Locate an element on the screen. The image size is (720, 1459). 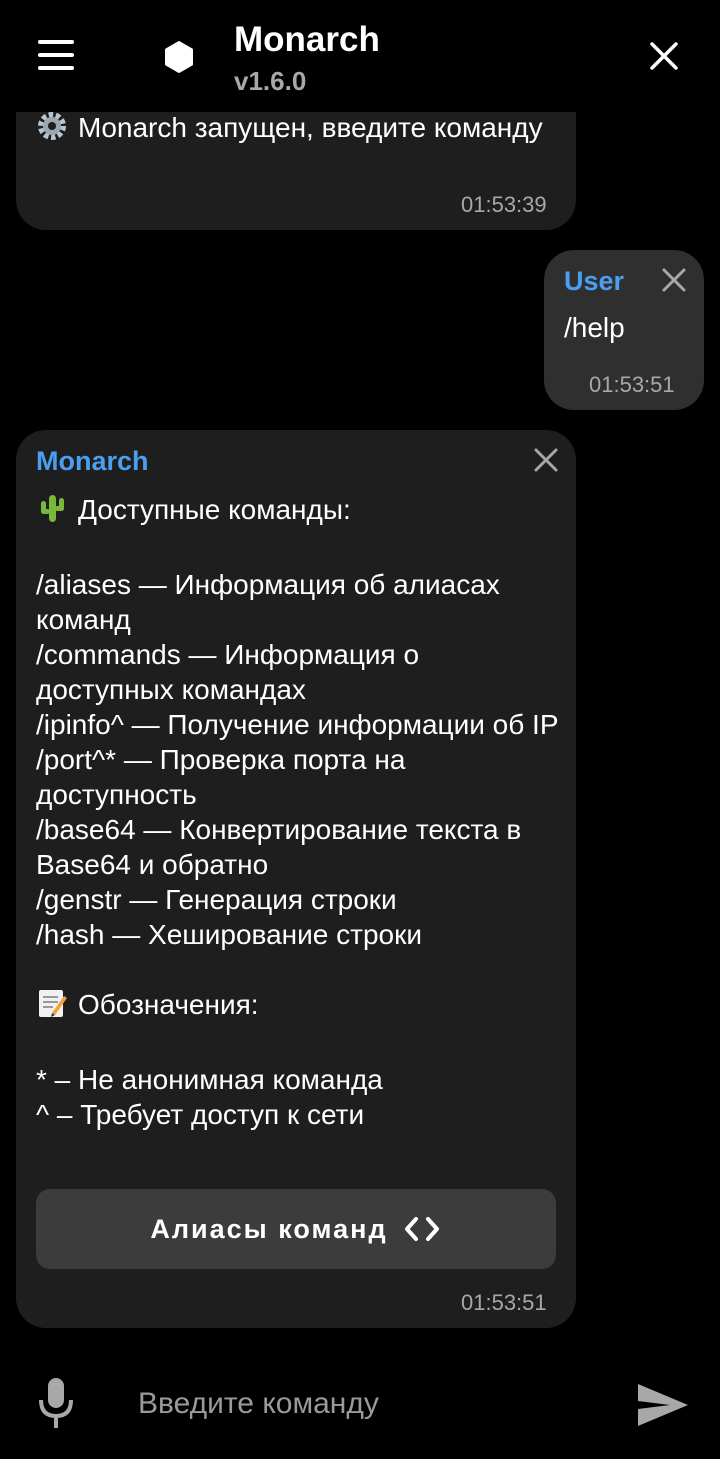
message-timestamp: 01:53:39 is located at coordinates (504, 204).